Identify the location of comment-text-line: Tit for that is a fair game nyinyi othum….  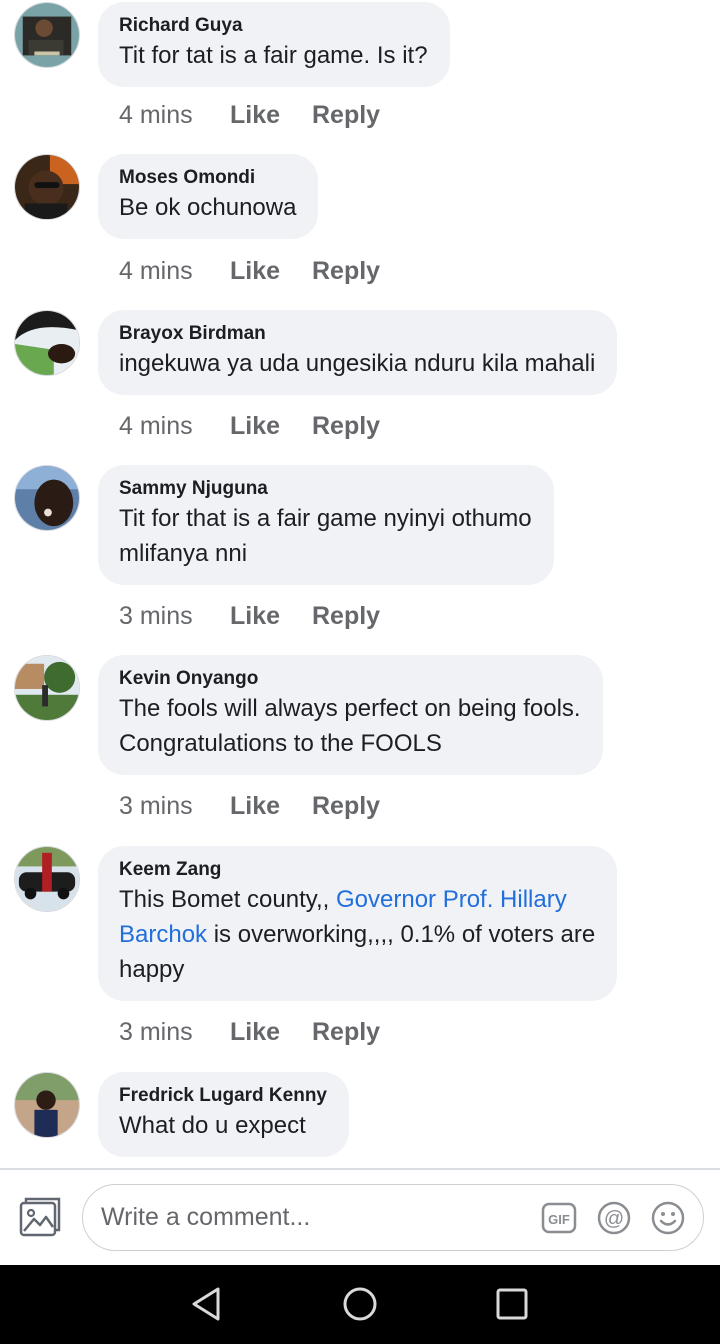
(325, 518).